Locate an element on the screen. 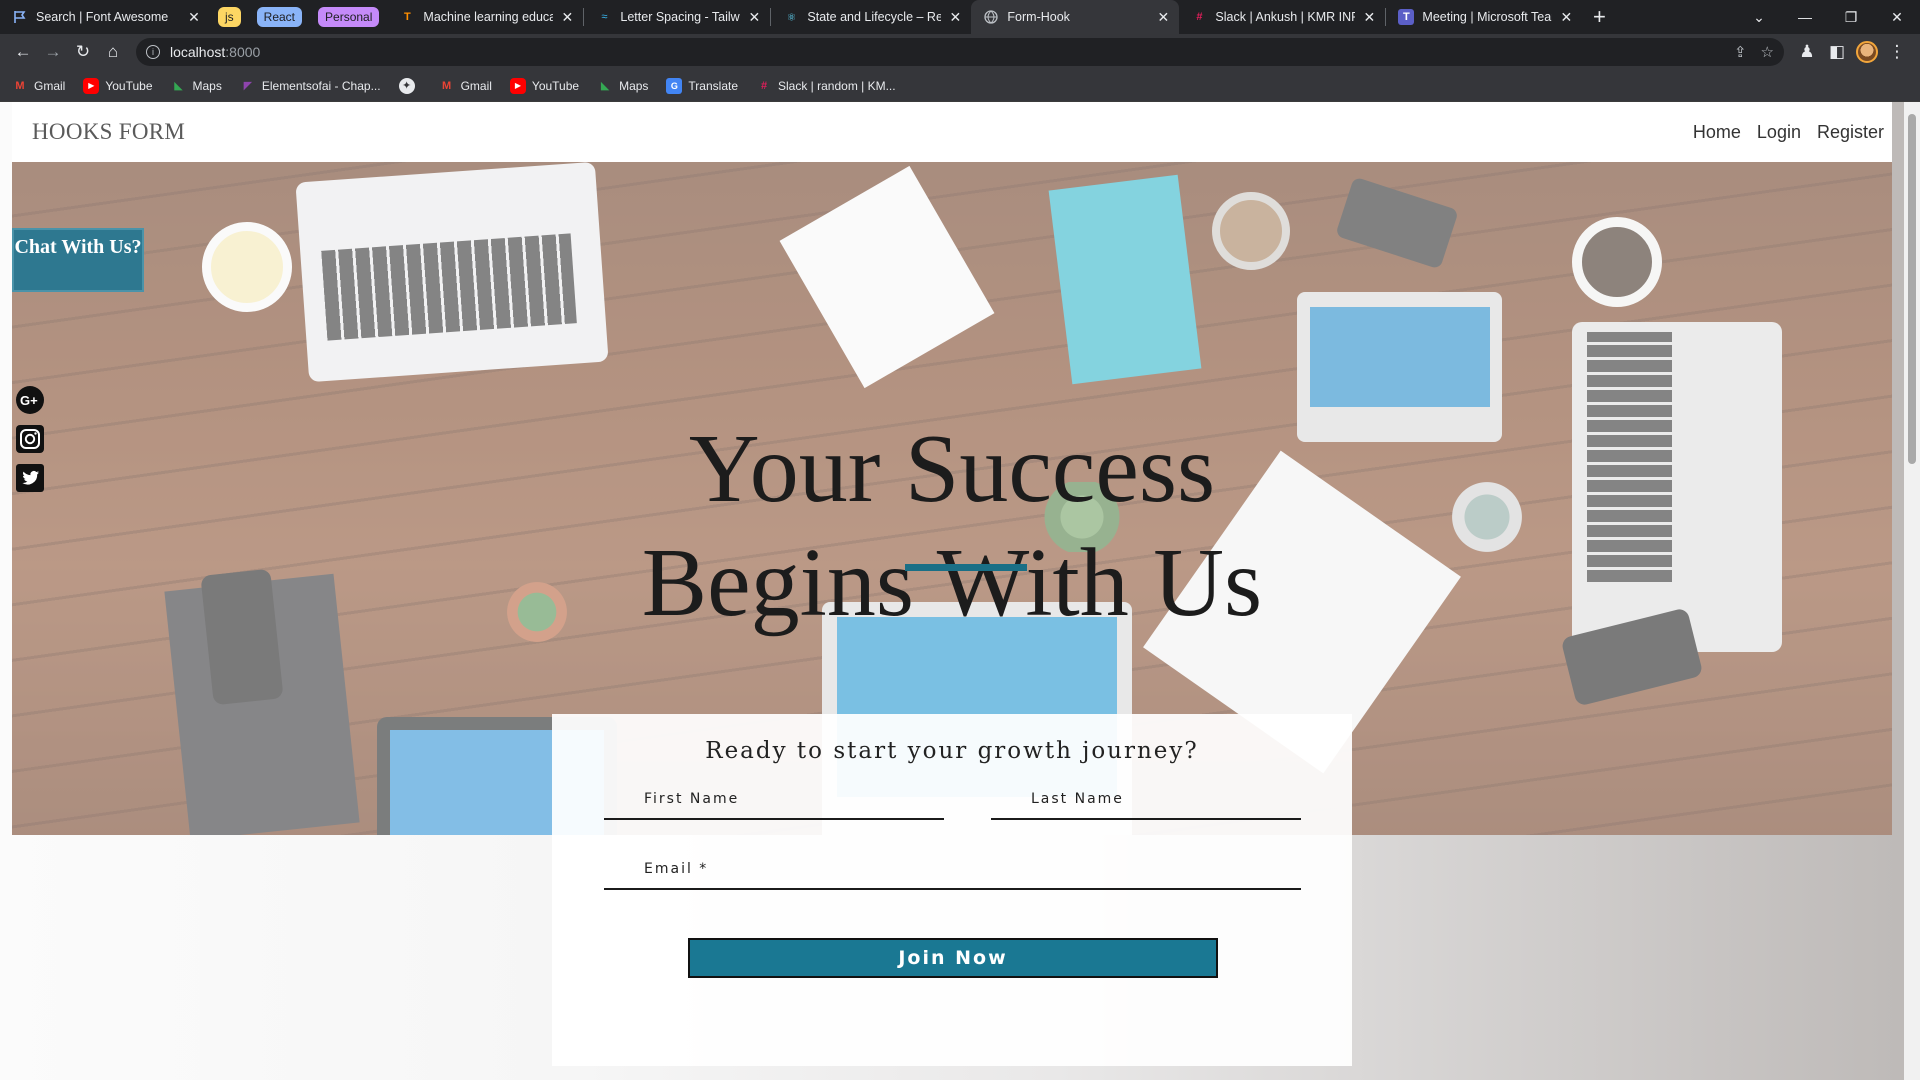 The width and height of the screenshot is (1920, 1080). twitter-icon is located at coordinates (30, 478).